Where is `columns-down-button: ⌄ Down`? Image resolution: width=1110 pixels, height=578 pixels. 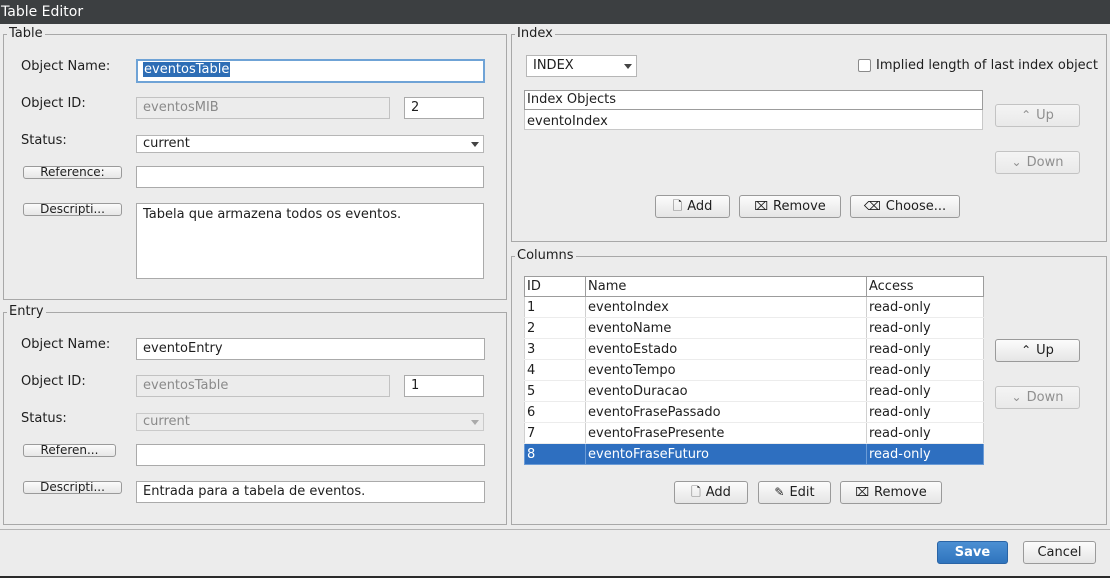 columns-down-button: ⌄ Down is located at coordinates (1037, 397).